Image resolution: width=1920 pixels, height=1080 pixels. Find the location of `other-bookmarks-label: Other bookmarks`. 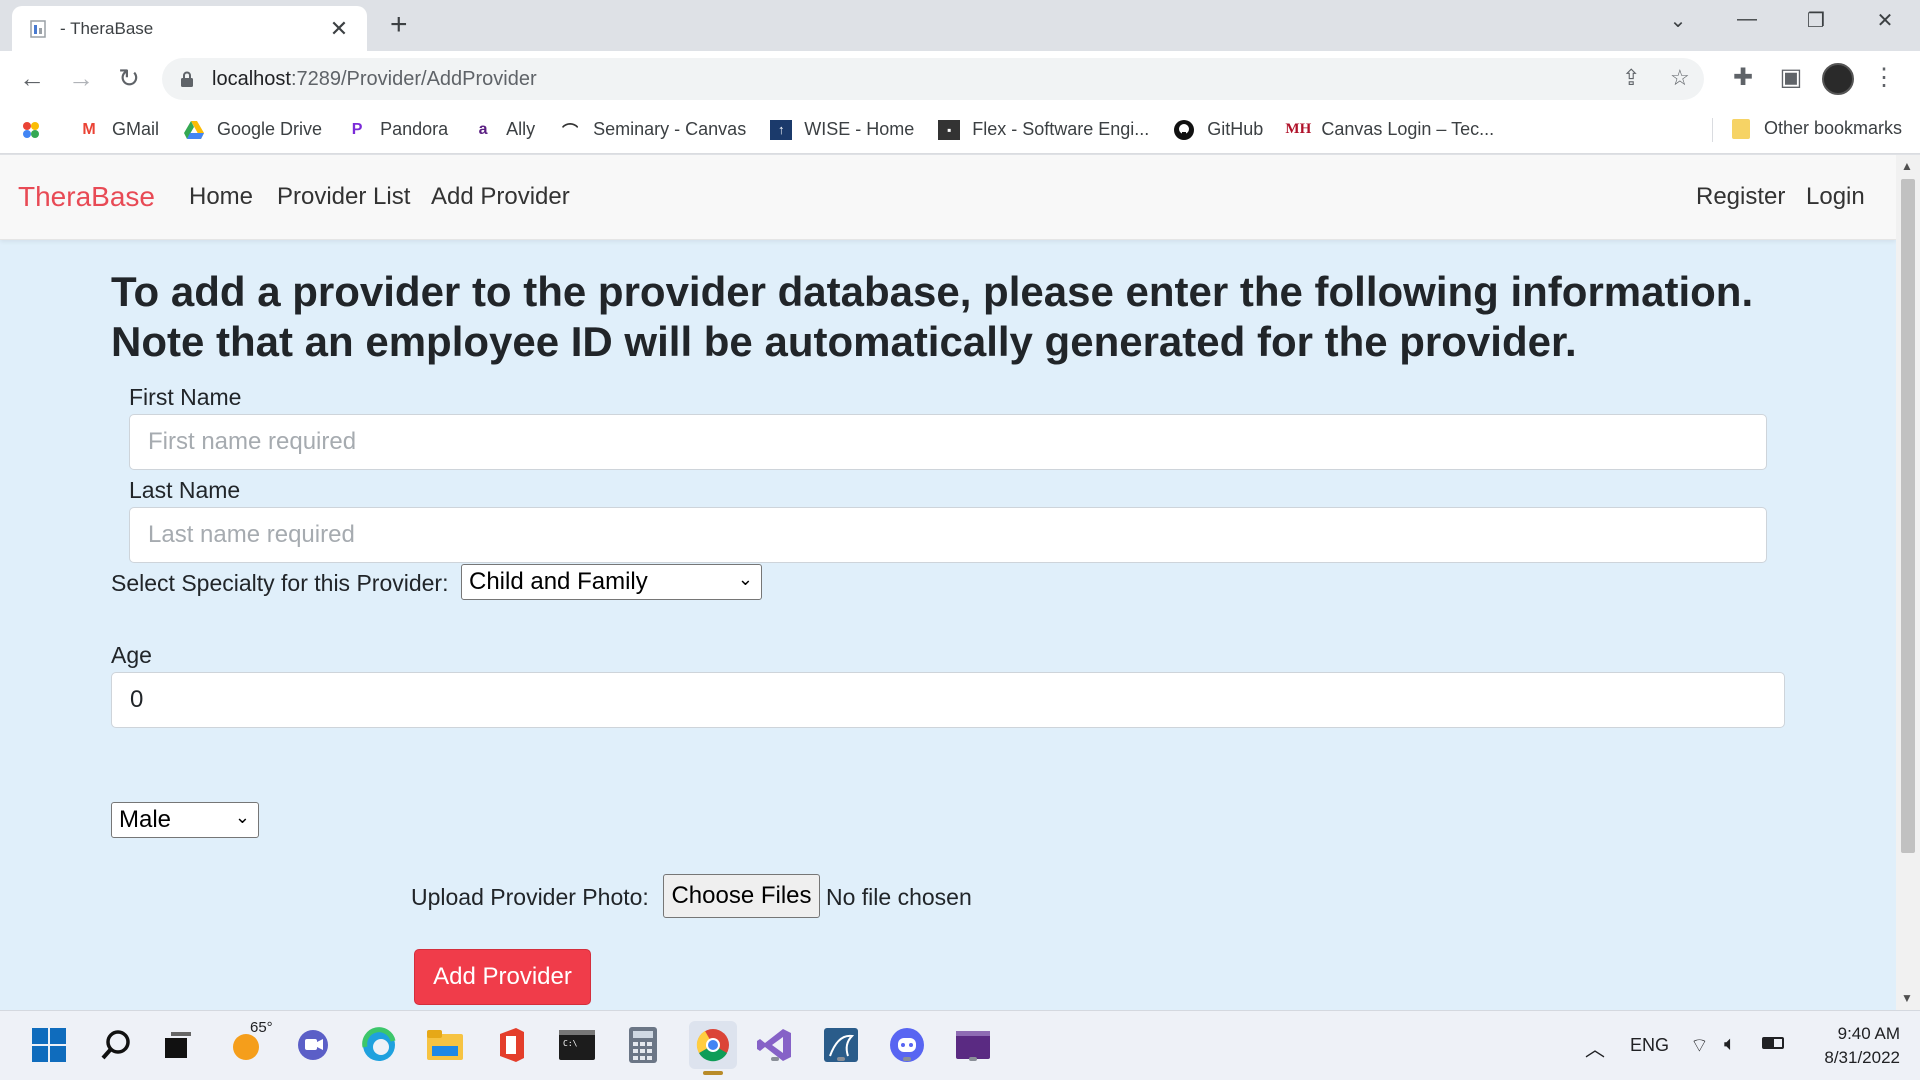

other-bookmarks-label: Other bookmarks is located at coordinates (1833, 128).